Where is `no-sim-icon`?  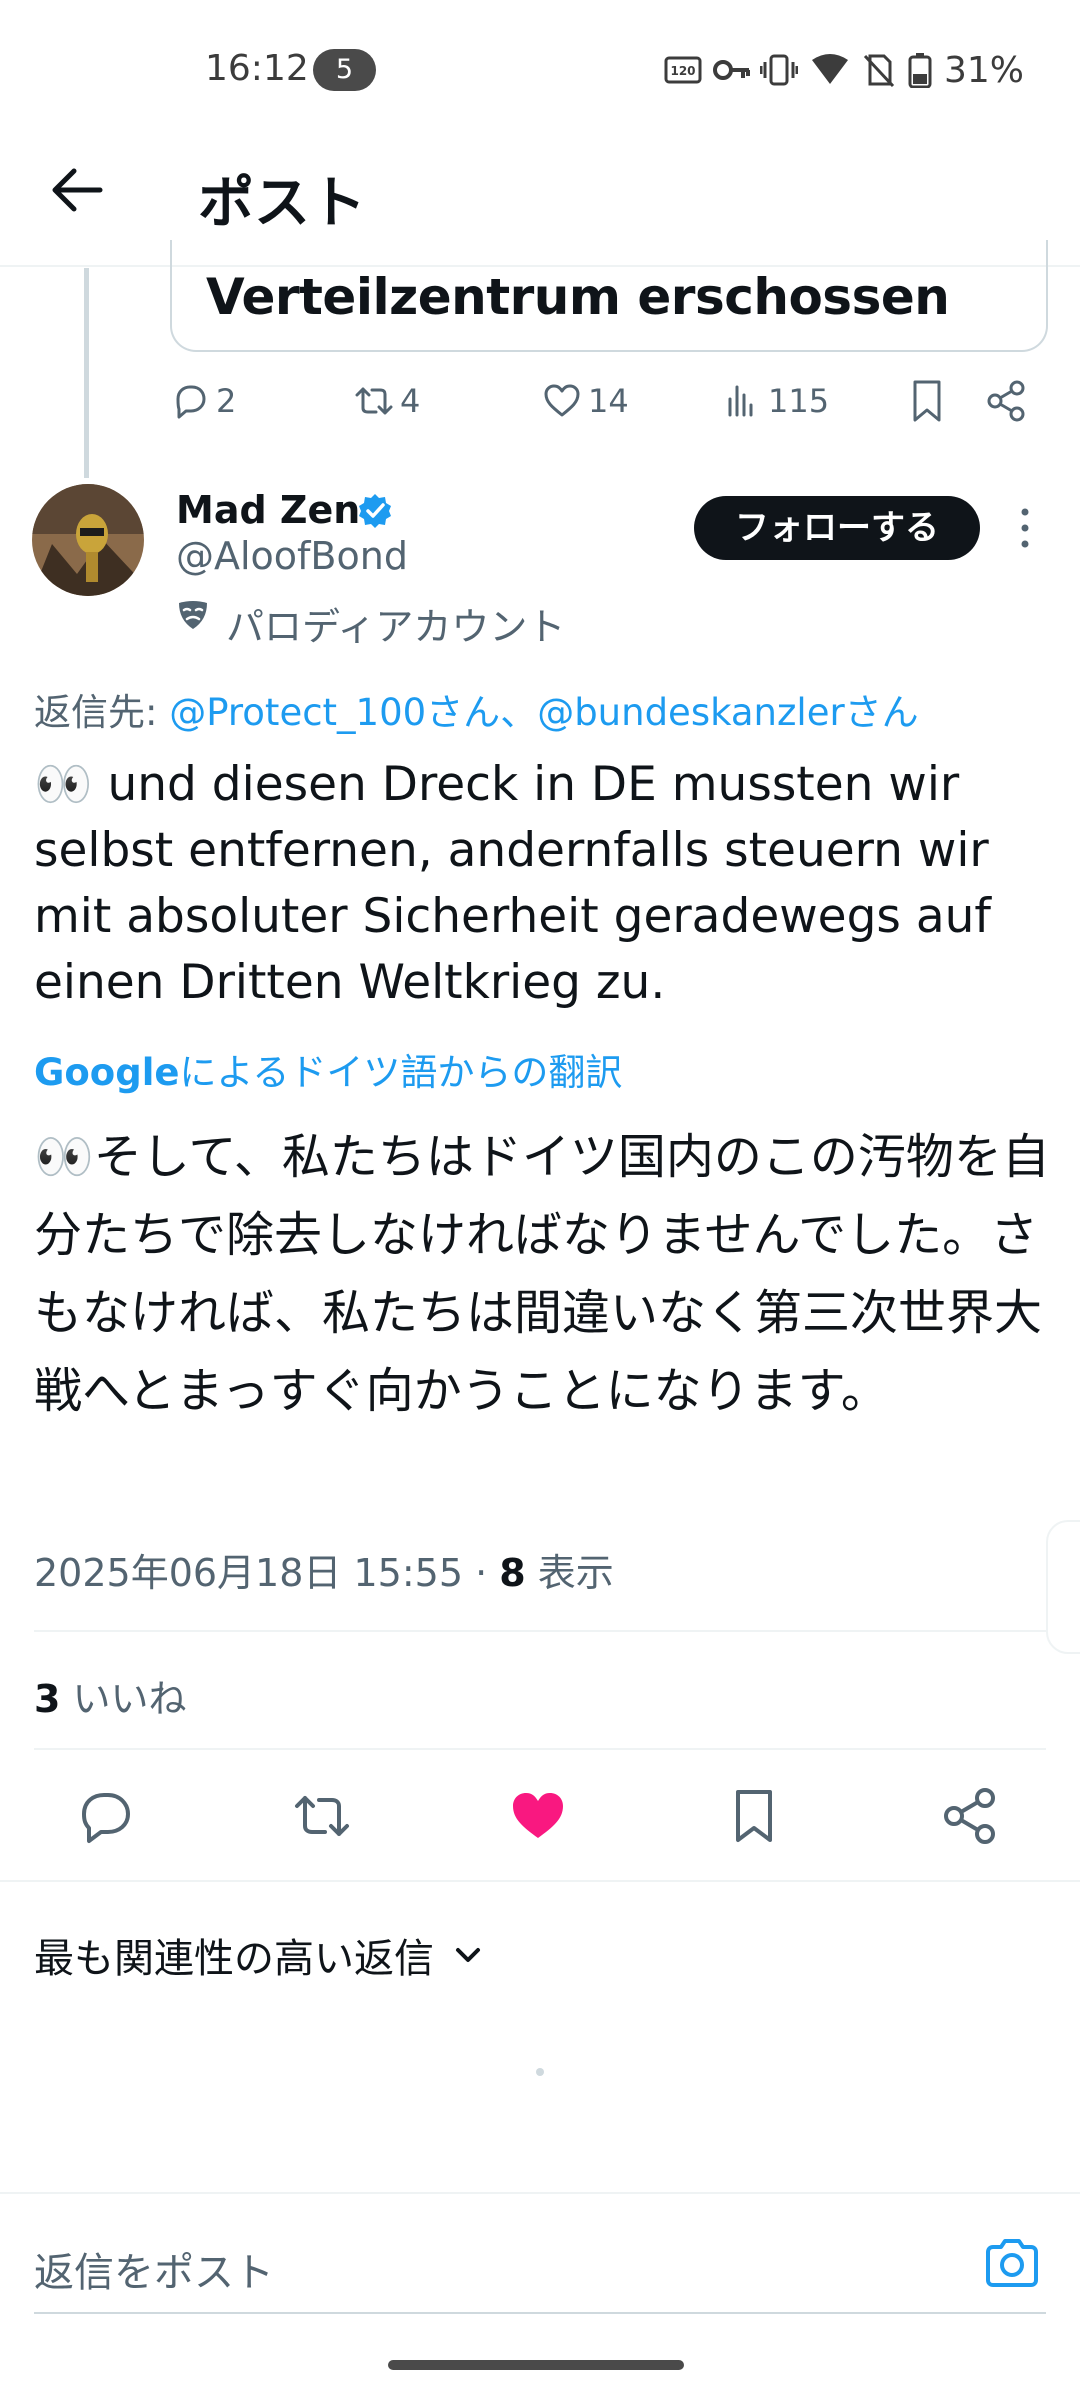
no-sim-icon is located at coordinates (879, 71).